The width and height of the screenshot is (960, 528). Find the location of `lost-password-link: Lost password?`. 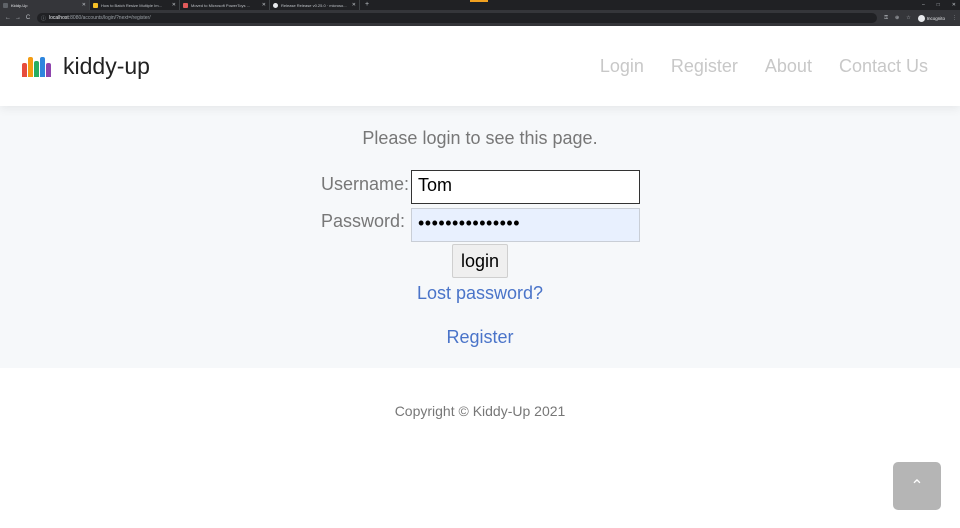

lost-password-link: Lost password? is located at coordinates (480, 293).